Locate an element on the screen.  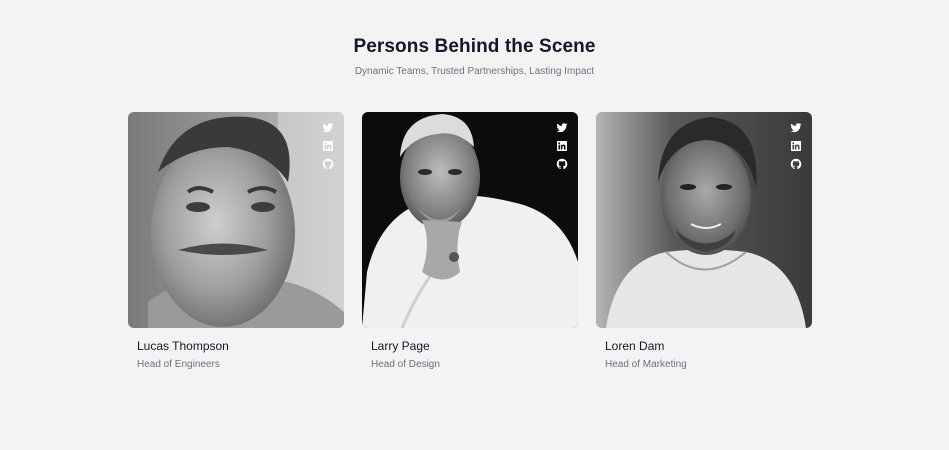
team-card-loren-dam: Loren Dam Head of Marketing is located at coordinates (704, 242).